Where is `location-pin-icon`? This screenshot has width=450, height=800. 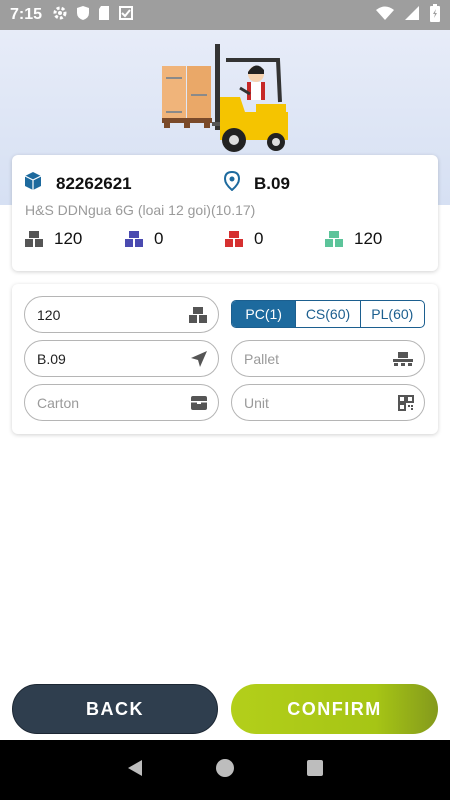 location-pin-icon is located at coordinates (232, 183).